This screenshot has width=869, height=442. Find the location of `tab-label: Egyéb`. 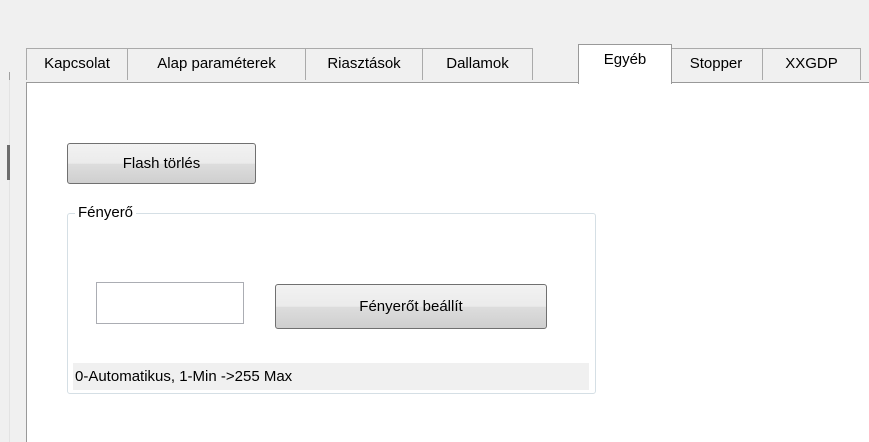

tab-label: Egyéb is located at coordinates (625, 59).